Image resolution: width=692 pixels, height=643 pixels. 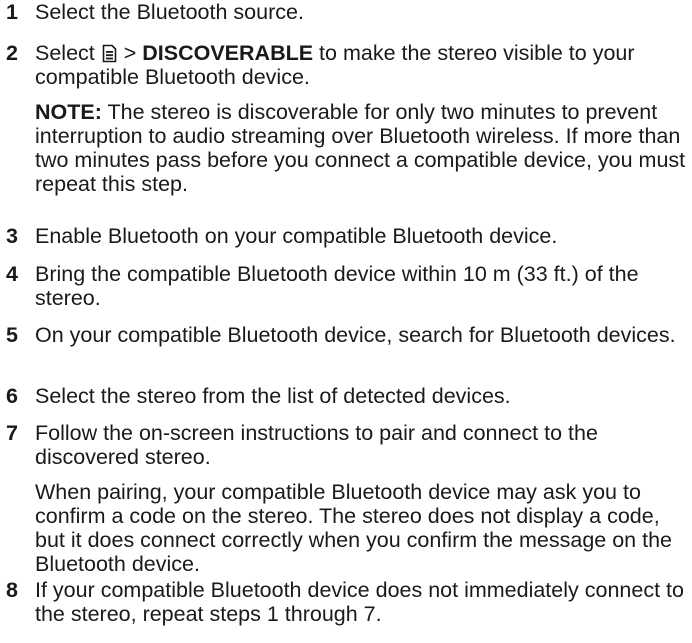 What do you see at coordinates (12, 12) in the screenshot?
I see `step-number: 1` at bounding box center [12, 12].